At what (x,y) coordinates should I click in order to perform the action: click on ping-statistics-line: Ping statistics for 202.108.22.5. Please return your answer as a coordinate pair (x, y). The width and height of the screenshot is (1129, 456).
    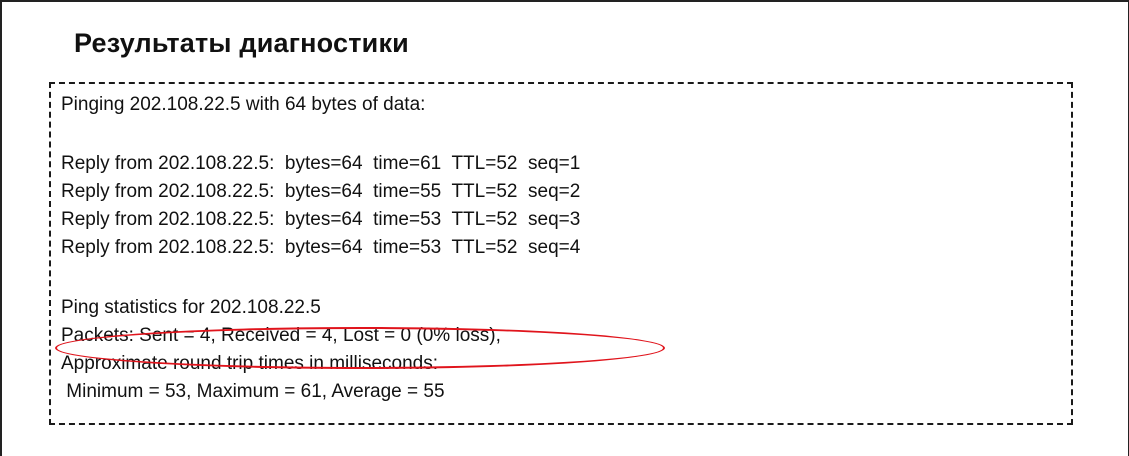
    Looking at the image, I should click on (191, 307).